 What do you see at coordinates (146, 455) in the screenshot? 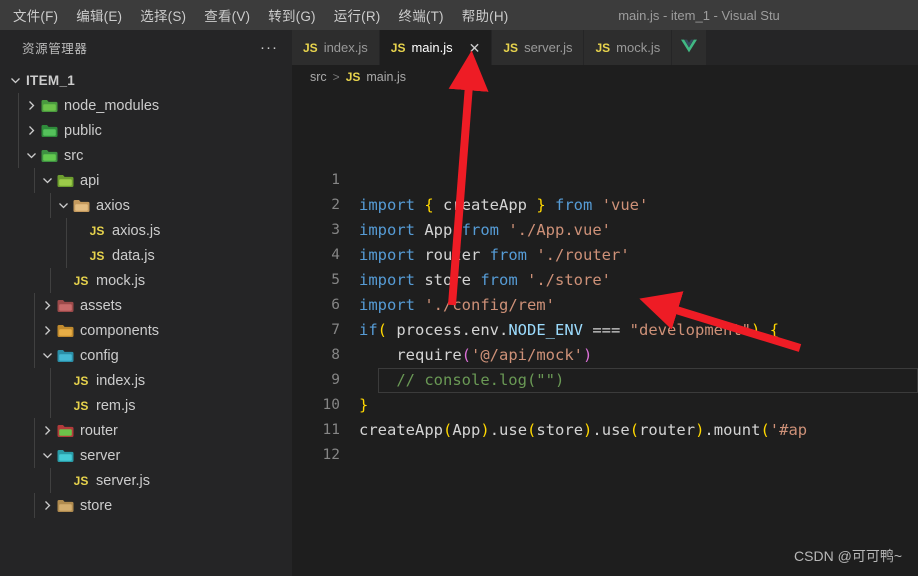
I see `tree-folder-server: server` at bounding box center [146, 455].